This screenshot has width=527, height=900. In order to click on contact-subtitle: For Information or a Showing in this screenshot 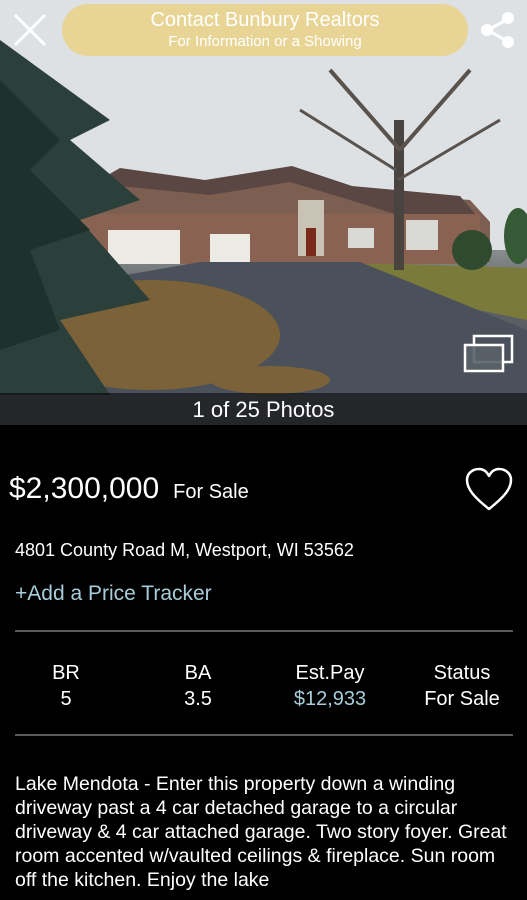, I will do `click(265, 41)`.